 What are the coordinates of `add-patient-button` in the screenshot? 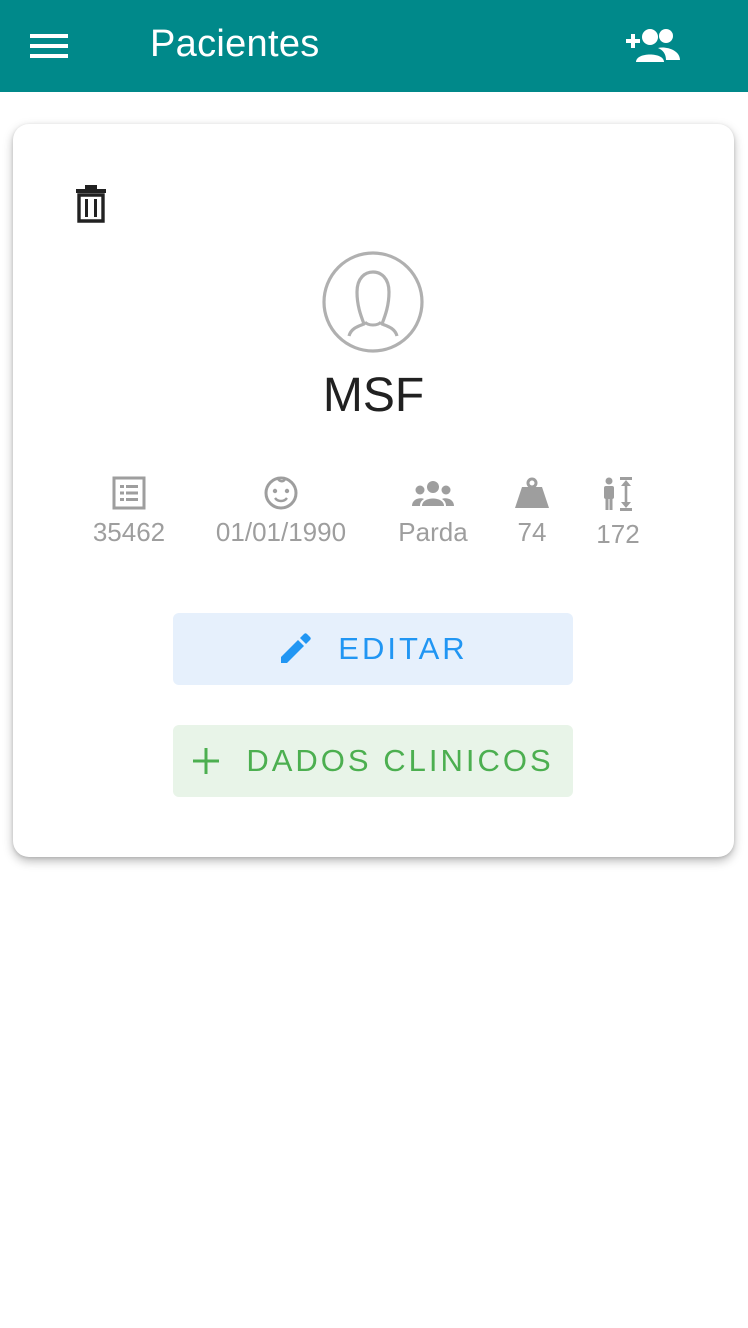 It's located at (654, 46).